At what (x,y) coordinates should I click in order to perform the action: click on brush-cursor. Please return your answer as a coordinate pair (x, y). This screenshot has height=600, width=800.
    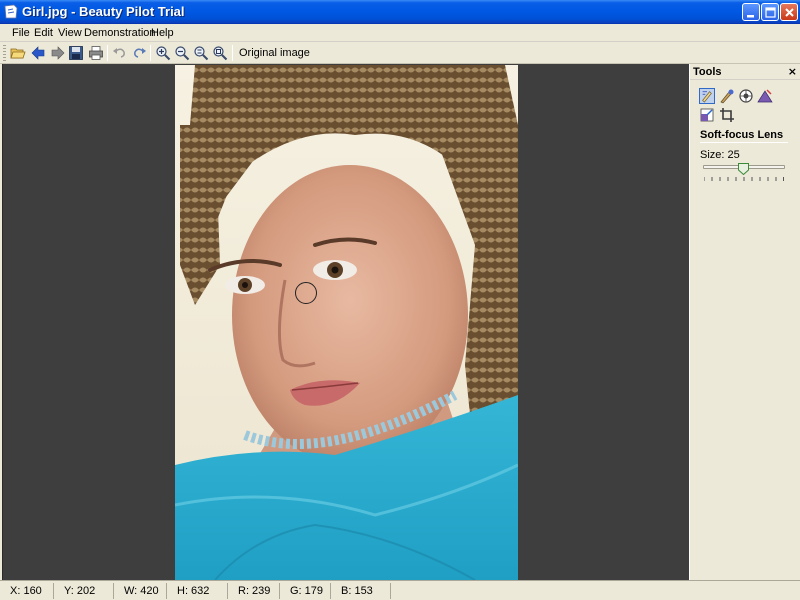
    Looking at the image, I should click on (306, 293).